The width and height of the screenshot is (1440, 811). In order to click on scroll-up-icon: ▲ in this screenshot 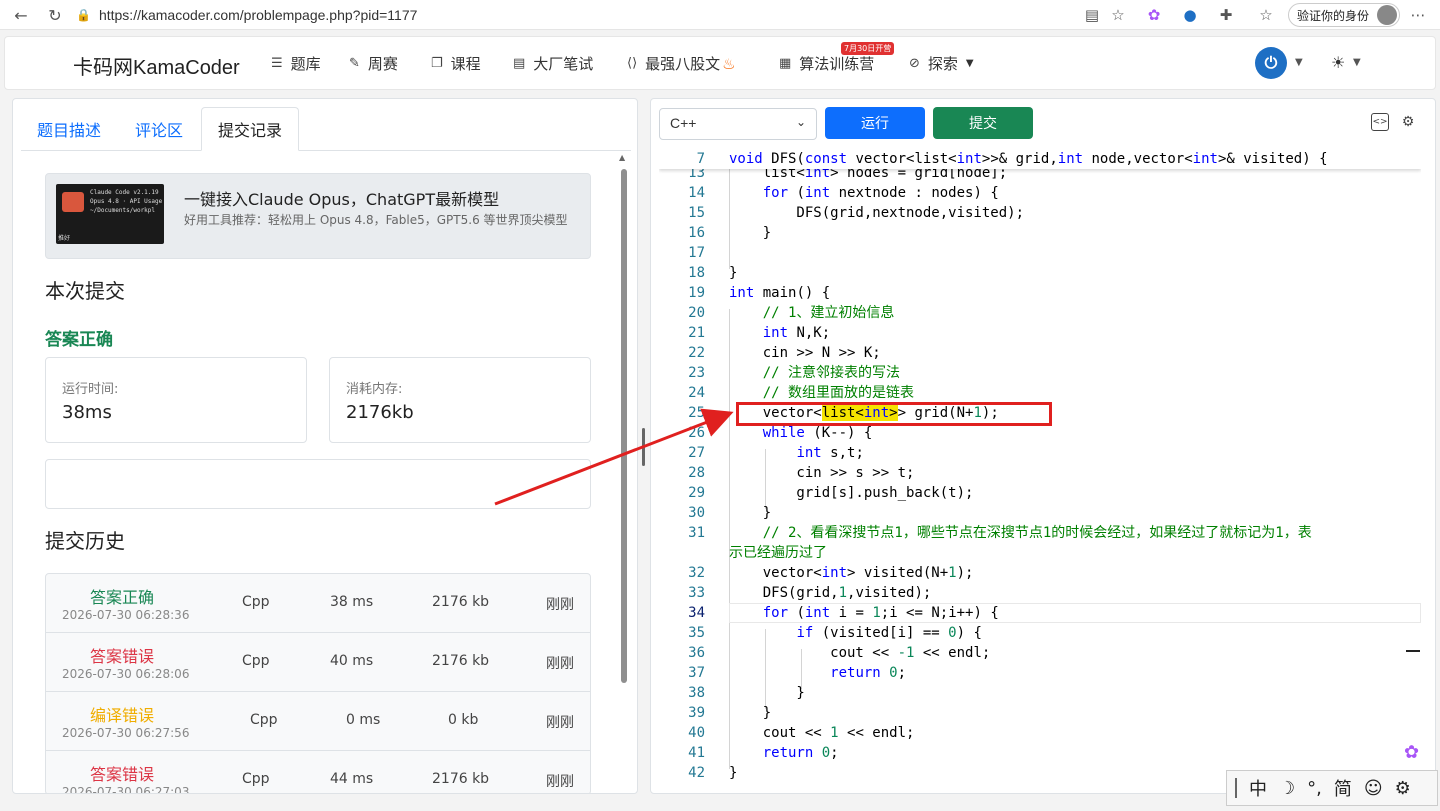, I will do `click(622, 157)`.